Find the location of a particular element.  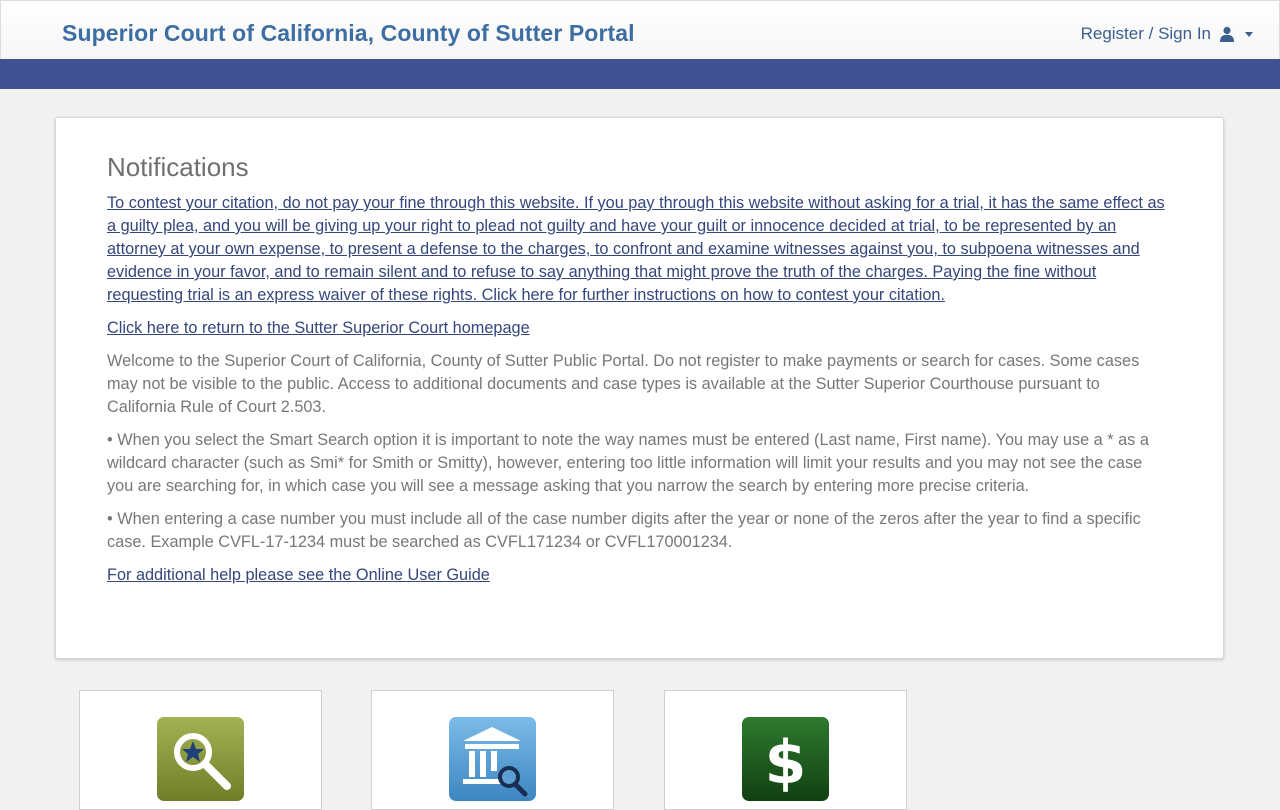

payment-tile: $ is located at coordinates (785, 750).